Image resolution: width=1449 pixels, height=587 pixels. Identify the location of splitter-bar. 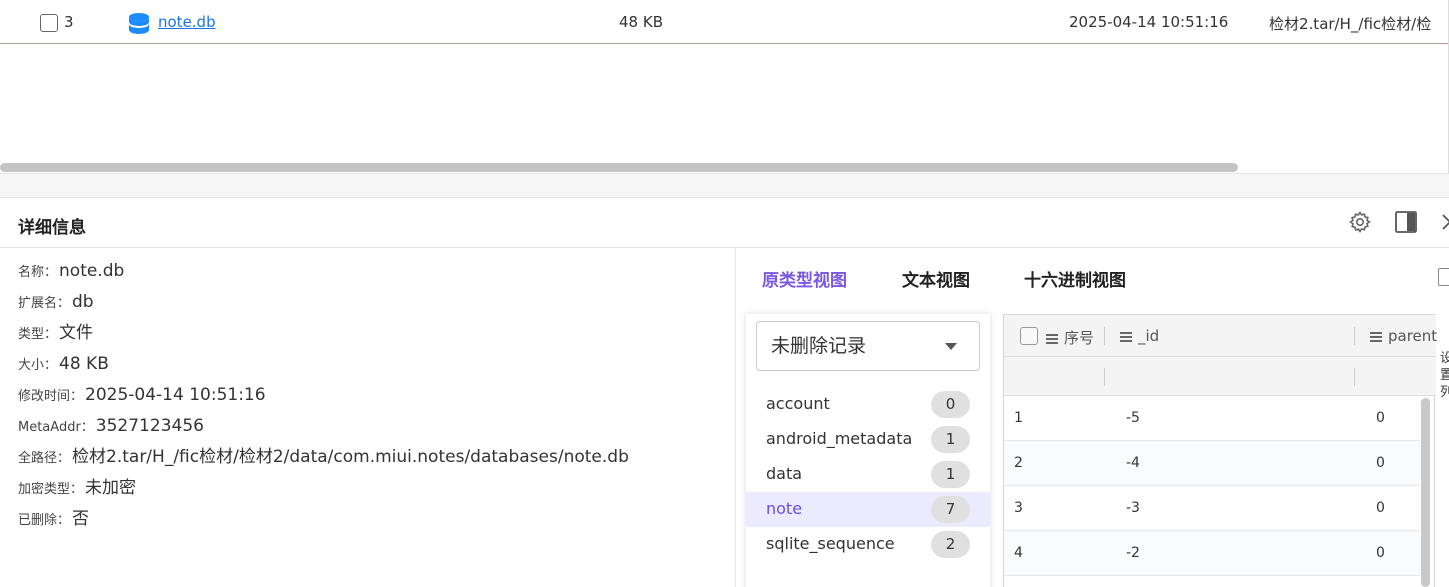
(724, 186).